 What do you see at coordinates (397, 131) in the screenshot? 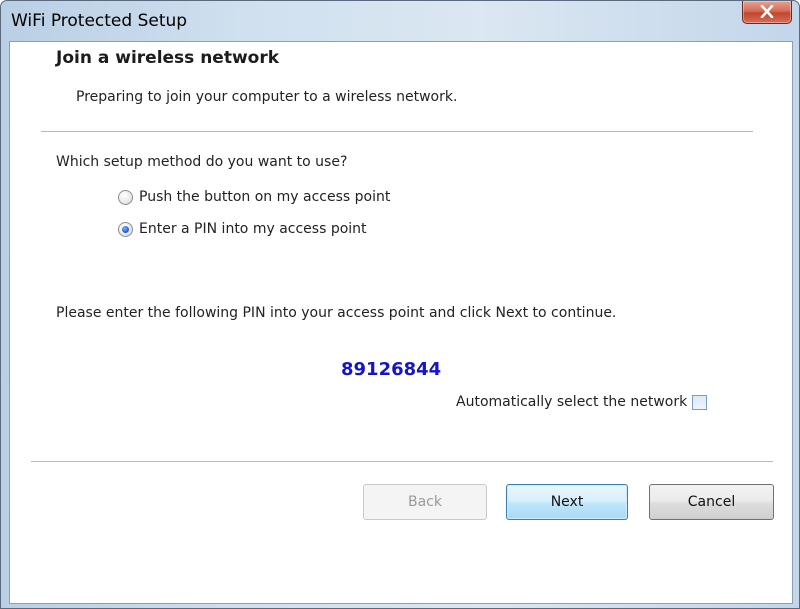
I see `header-divider` at bounding box center [397, 131].